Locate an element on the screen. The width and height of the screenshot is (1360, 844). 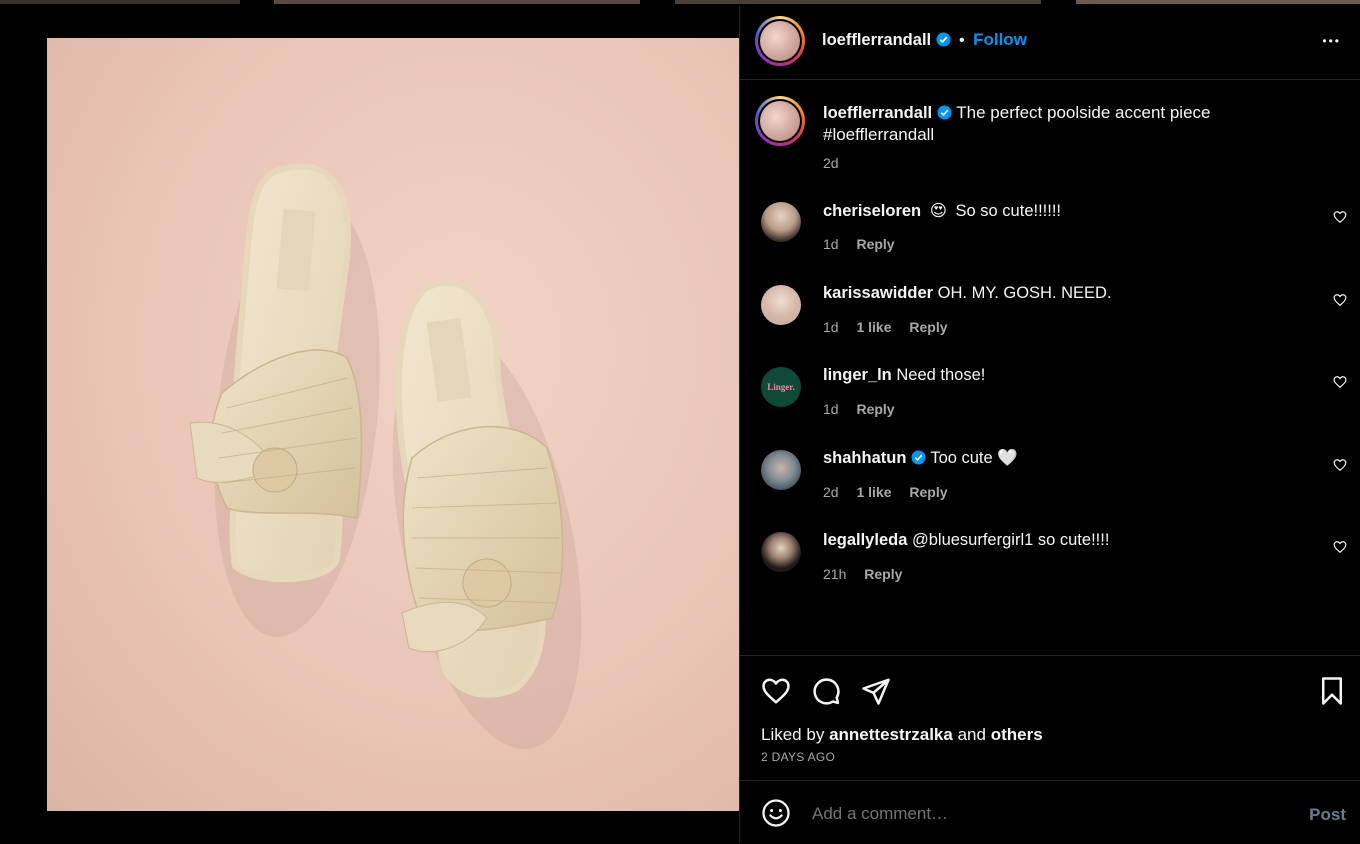
comment-body: OH. MY. GOSH. NEED. is located at coordinates (1024, 293).